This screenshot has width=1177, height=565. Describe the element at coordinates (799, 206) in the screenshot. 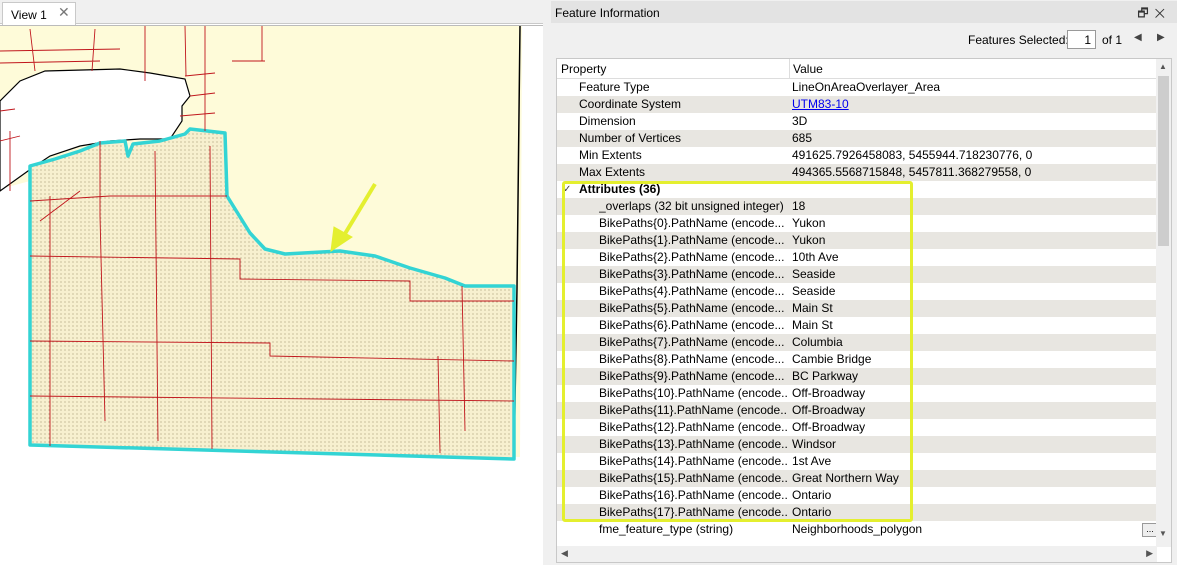

I see `attribute-value: 18` at that location.